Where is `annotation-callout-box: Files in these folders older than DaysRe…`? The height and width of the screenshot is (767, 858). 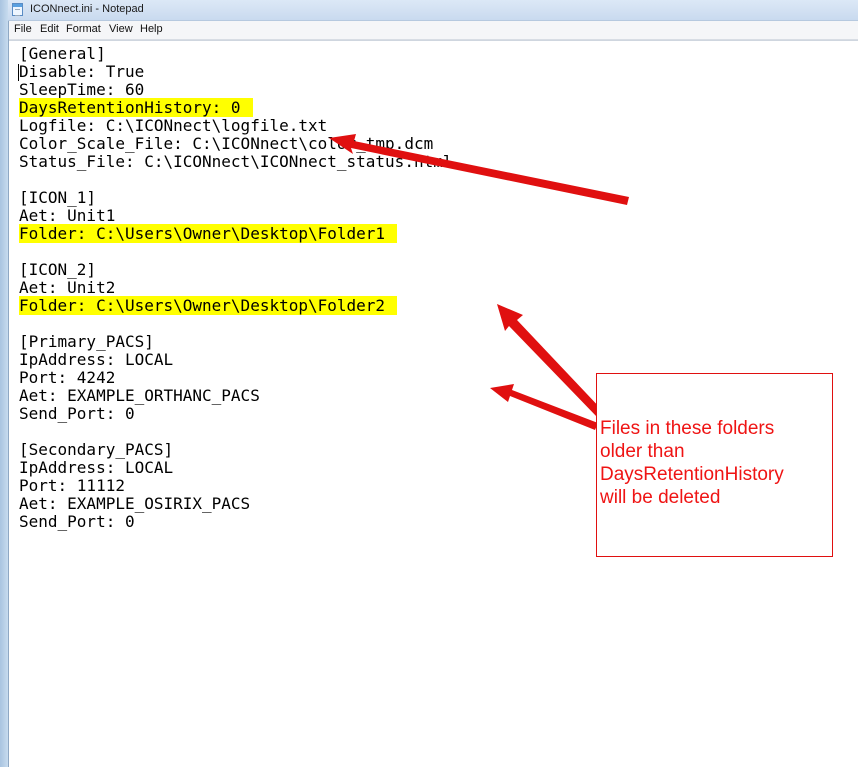
annotation-callout-box: Files in these folders older than DaysRe… is located at coordinates (714, 465).